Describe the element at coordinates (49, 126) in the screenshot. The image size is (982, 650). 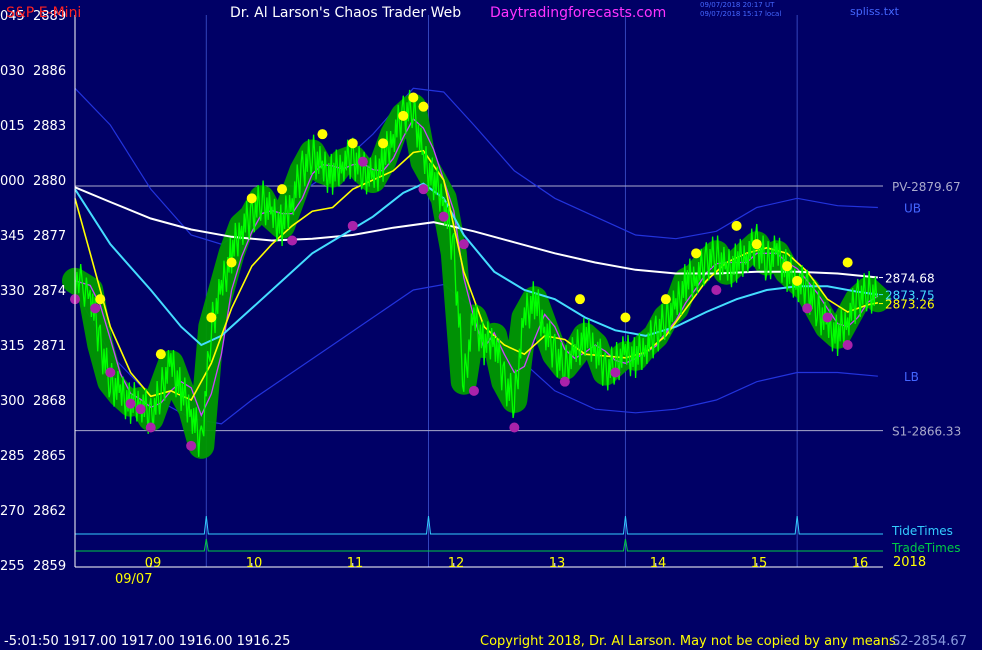
I see `y-tick-price: 2883` at that location.